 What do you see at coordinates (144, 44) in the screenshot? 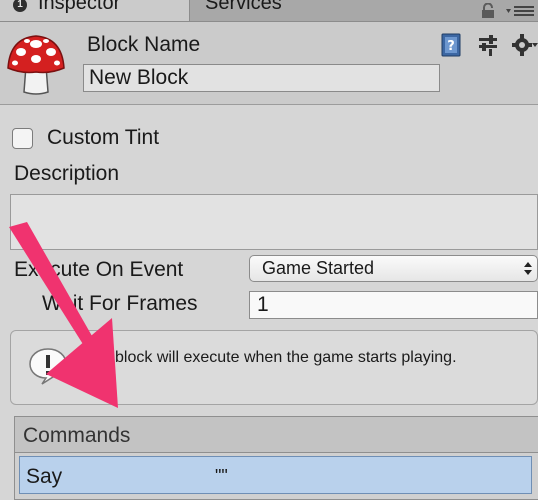
I see `block-name-label: Block Name` at bounding box center [144, 44].